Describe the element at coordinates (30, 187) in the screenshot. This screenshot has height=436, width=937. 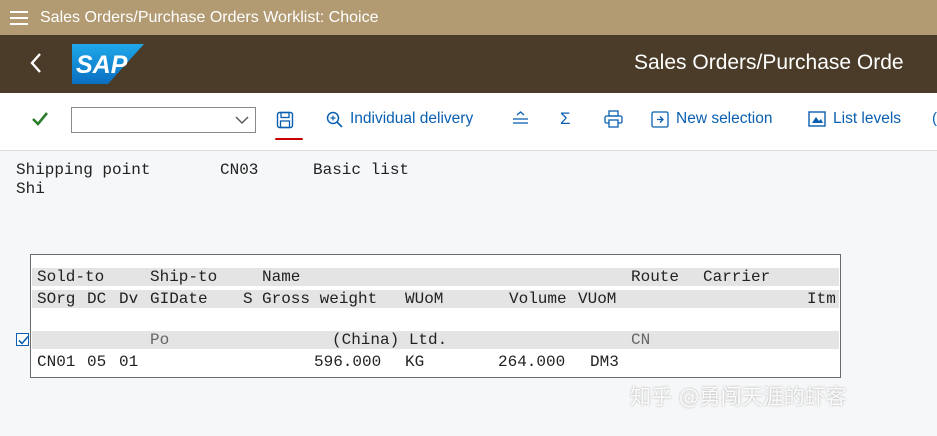
I see `header-row2-fragment: Shi` at that location.